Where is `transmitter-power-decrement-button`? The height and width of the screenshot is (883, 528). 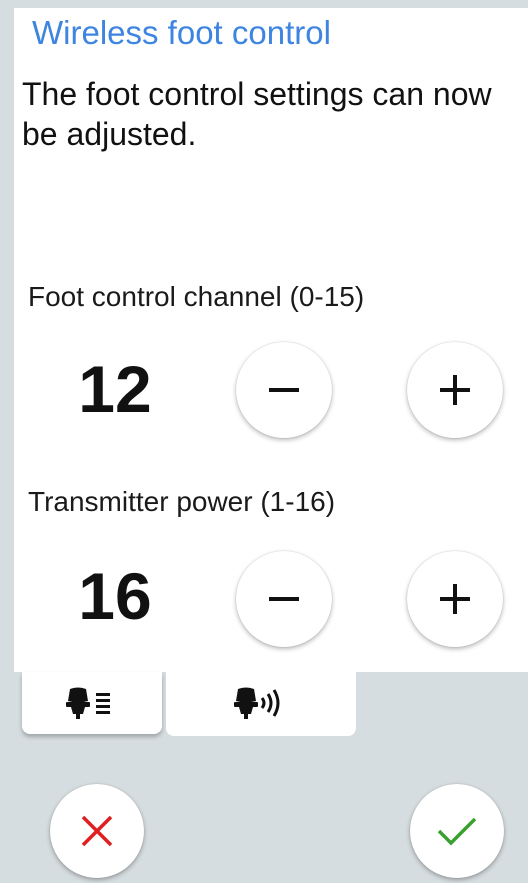 transmitter-power-decrement-button is located at coordinates (284, 599).